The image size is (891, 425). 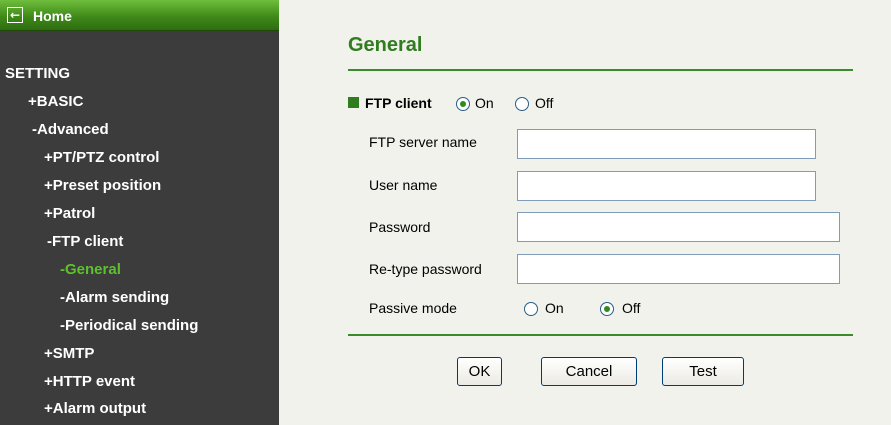 What do you see at coordinates (600, 335) in the screenshot?
I see `form-divider` at bounding box center [600, 335].